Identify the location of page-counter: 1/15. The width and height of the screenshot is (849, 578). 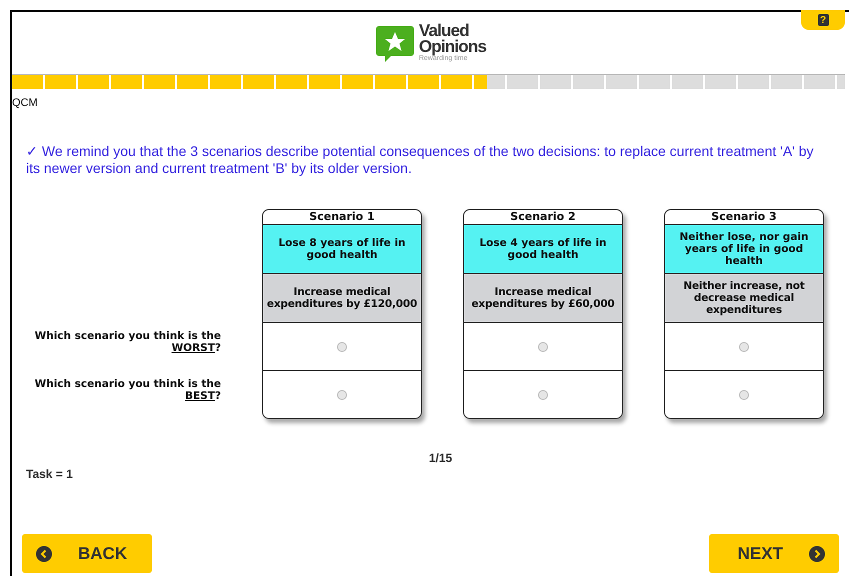
(441, 458).